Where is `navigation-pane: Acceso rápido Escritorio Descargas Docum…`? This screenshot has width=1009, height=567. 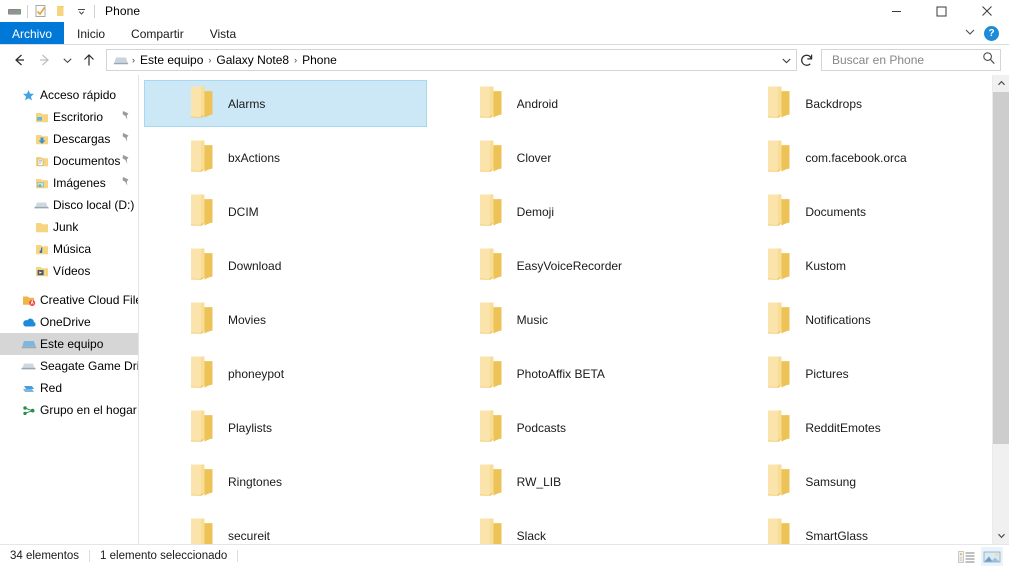
navigation-pane: Acceso rápido Escritorio Descargas Docum… is located at coordinates (69, 309).